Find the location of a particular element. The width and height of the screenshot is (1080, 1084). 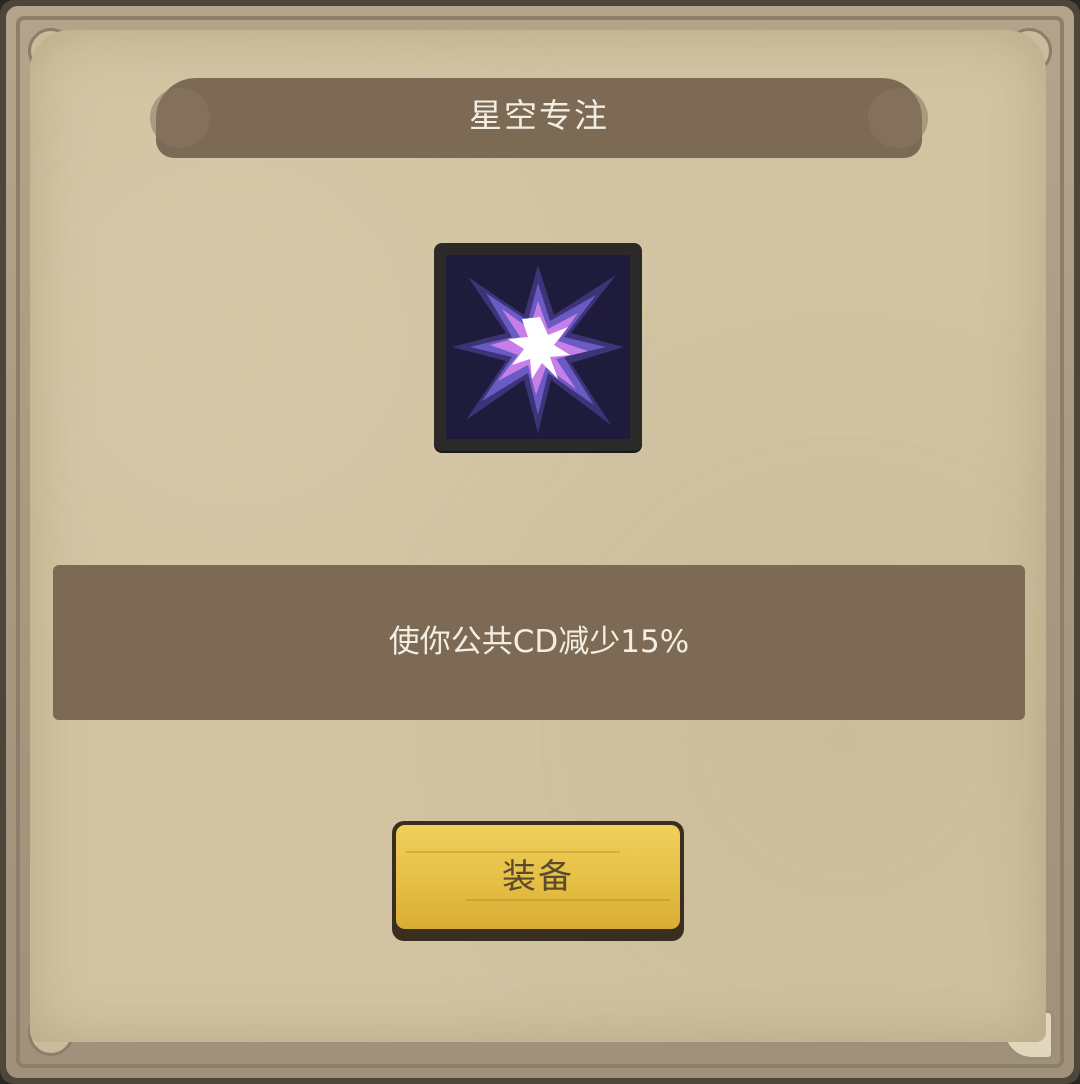

description-panel: 使你公共CD减少15% is located at coordinates (539, 642).